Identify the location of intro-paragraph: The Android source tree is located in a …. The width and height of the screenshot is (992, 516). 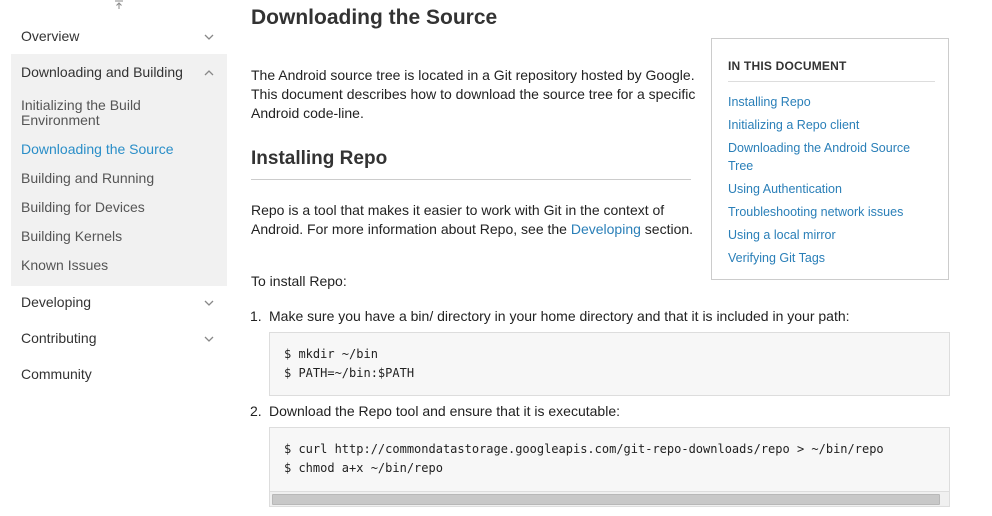
(473, 94).